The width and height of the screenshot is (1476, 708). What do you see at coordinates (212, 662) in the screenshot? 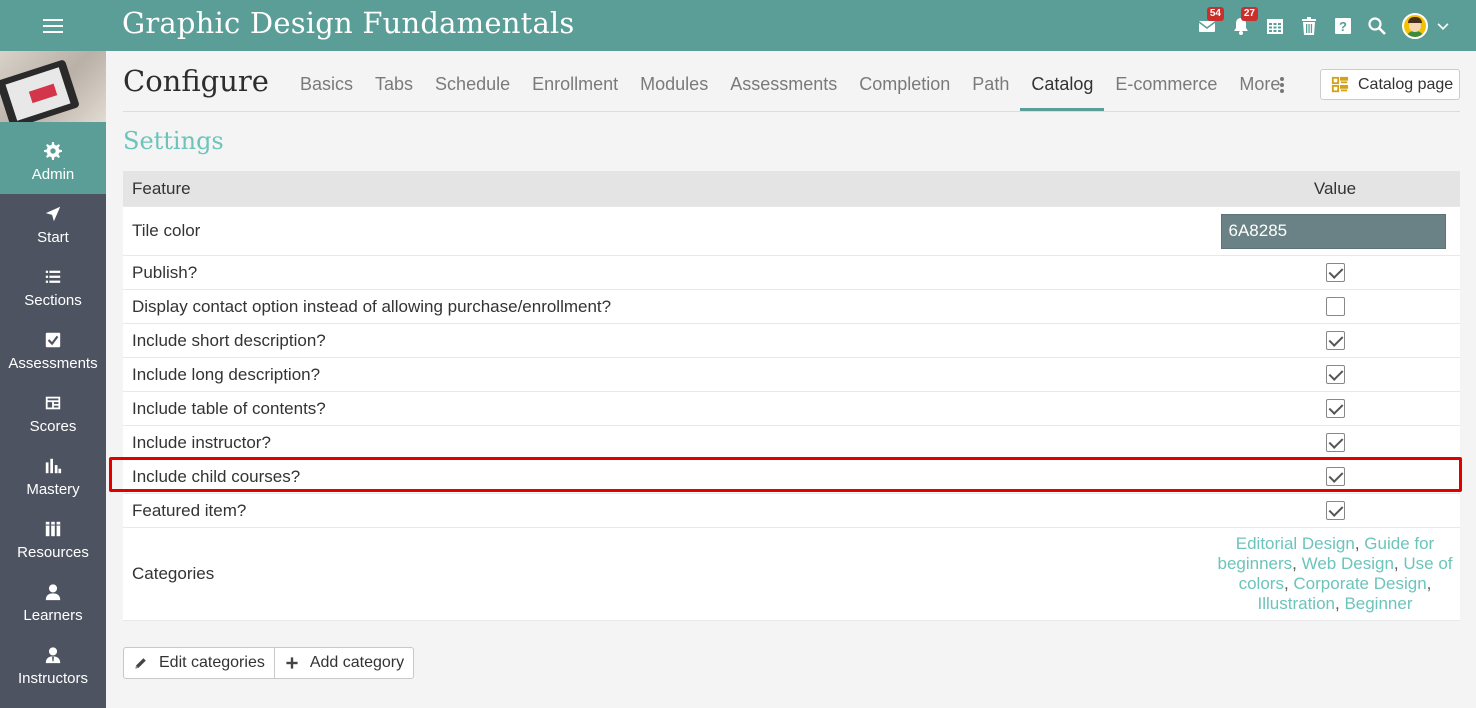
I see `edit-categories-label: Edit categories` at bounding box center [212, 662].